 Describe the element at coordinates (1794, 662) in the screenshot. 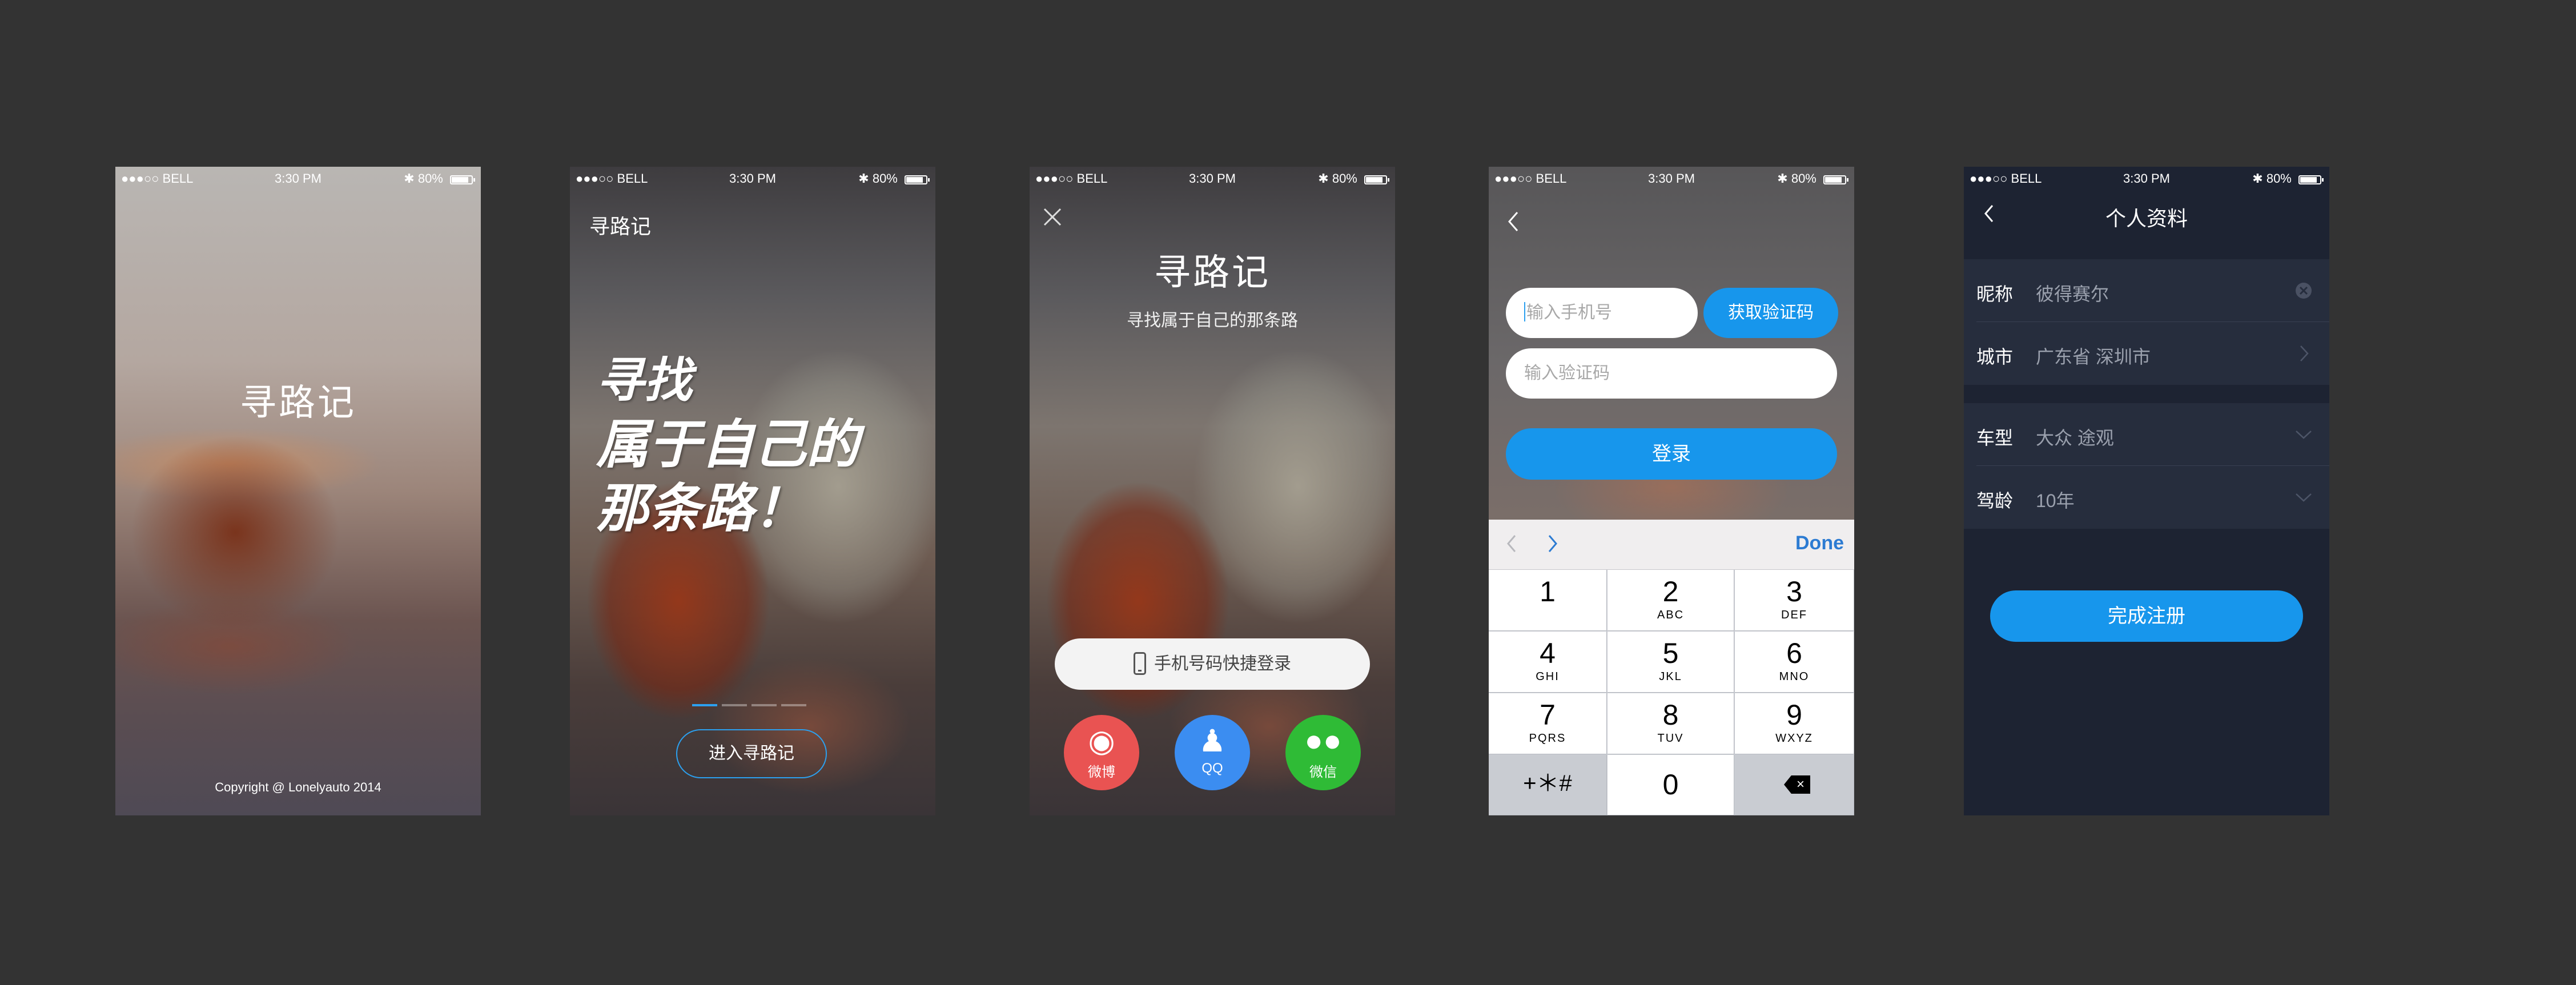

I see `key-6: 6 MNO` at that location.